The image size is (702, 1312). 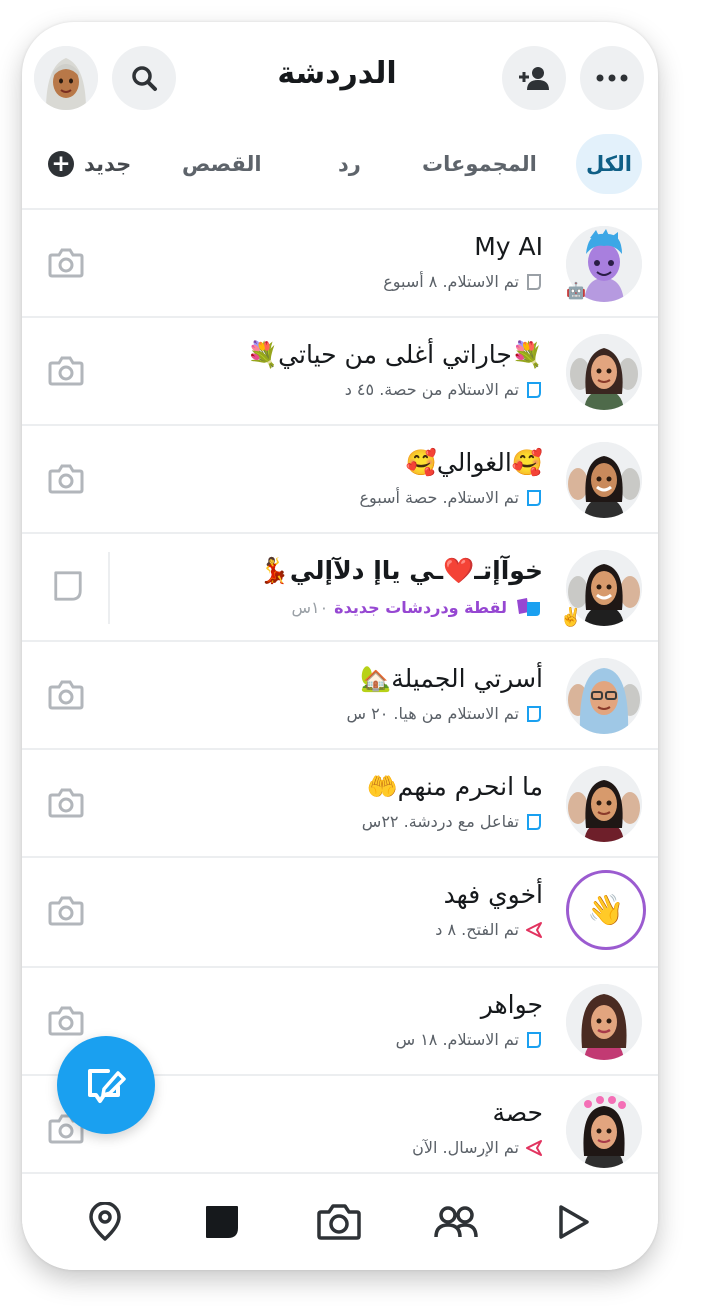 I want to click on tab-stories: القصص, so click(x=222, y=164).